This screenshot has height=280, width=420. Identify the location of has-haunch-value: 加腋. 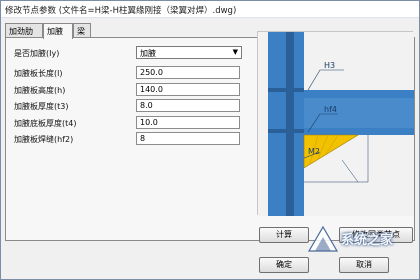
(148, 53).